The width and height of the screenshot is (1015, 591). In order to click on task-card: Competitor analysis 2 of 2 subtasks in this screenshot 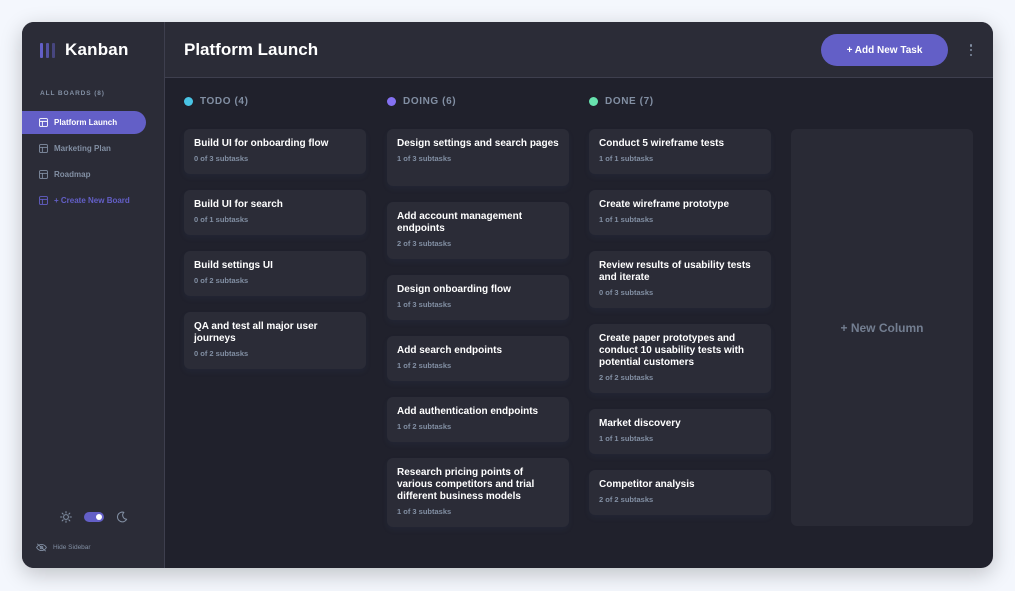, I will do `click(680, 492)`.